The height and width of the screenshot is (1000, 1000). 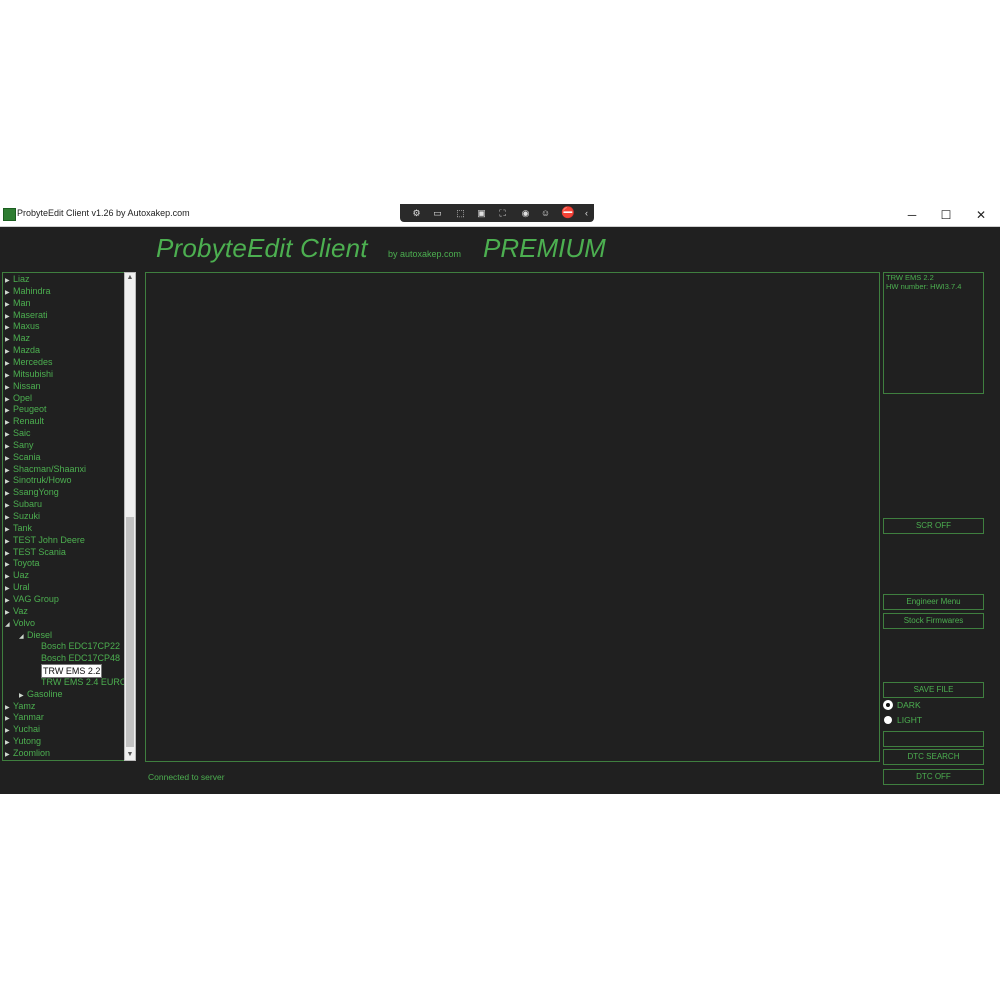 I want to click on tree-item: ▶ Subaru, so click(x=23, y=504).